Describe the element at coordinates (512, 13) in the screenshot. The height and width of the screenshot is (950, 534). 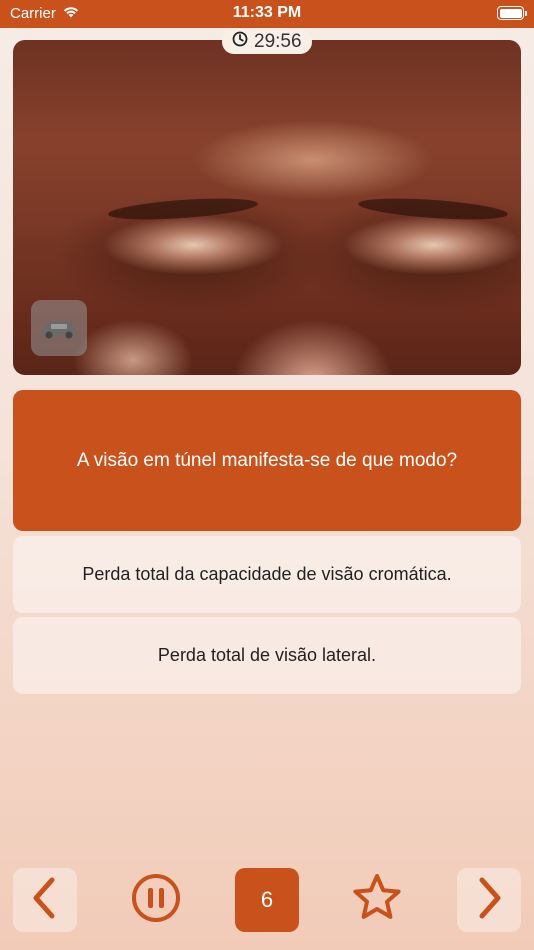
I see `battery-icon` at that location.